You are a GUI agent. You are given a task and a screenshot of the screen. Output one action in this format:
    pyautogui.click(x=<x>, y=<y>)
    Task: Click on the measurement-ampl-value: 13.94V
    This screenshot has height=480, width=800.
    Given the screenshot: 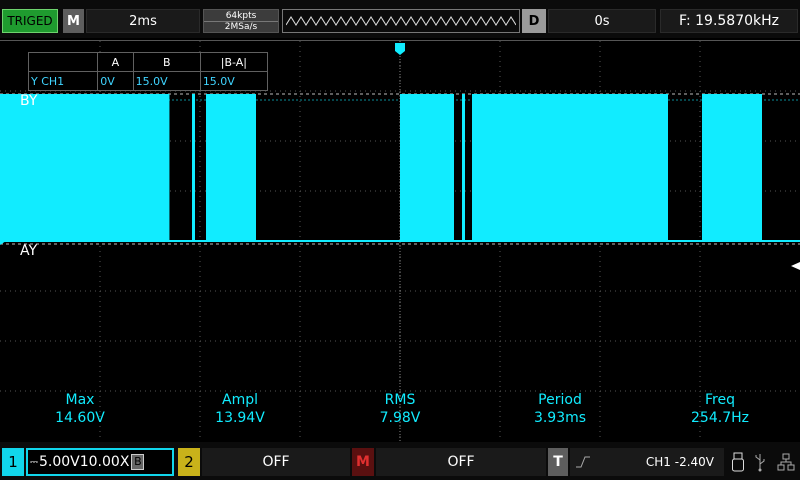 What is the action you would take?
    pyautogui.click(x=240, y=418)
    